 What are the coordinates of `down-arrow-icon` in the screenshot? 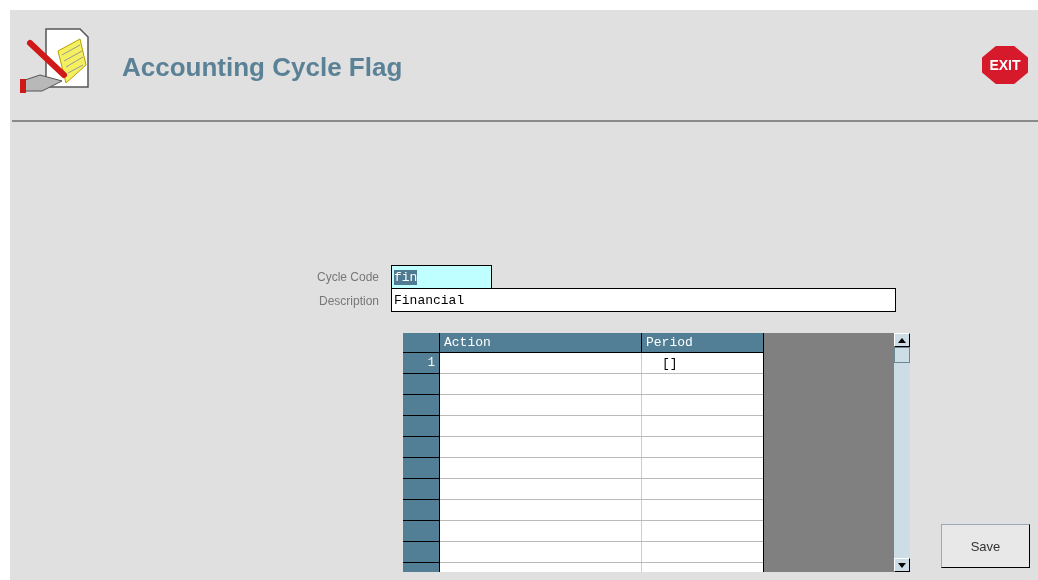 It's located at (902, 565).